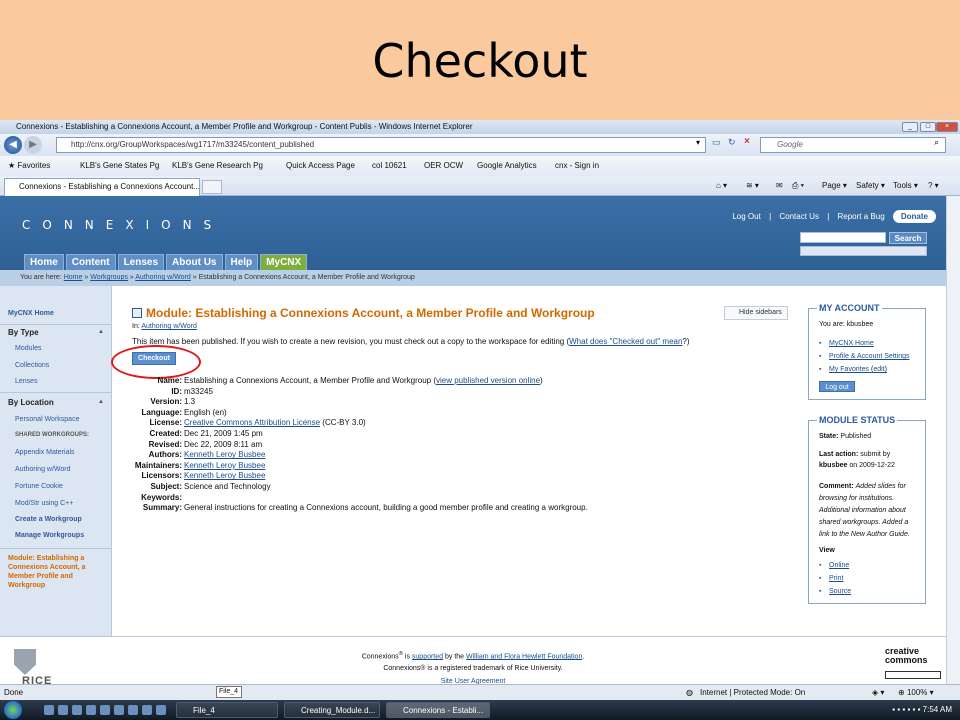 The width and height of the screenshot is (960, 720). I want to click on home-icon: ⌂ ▾, so click(721, 186).